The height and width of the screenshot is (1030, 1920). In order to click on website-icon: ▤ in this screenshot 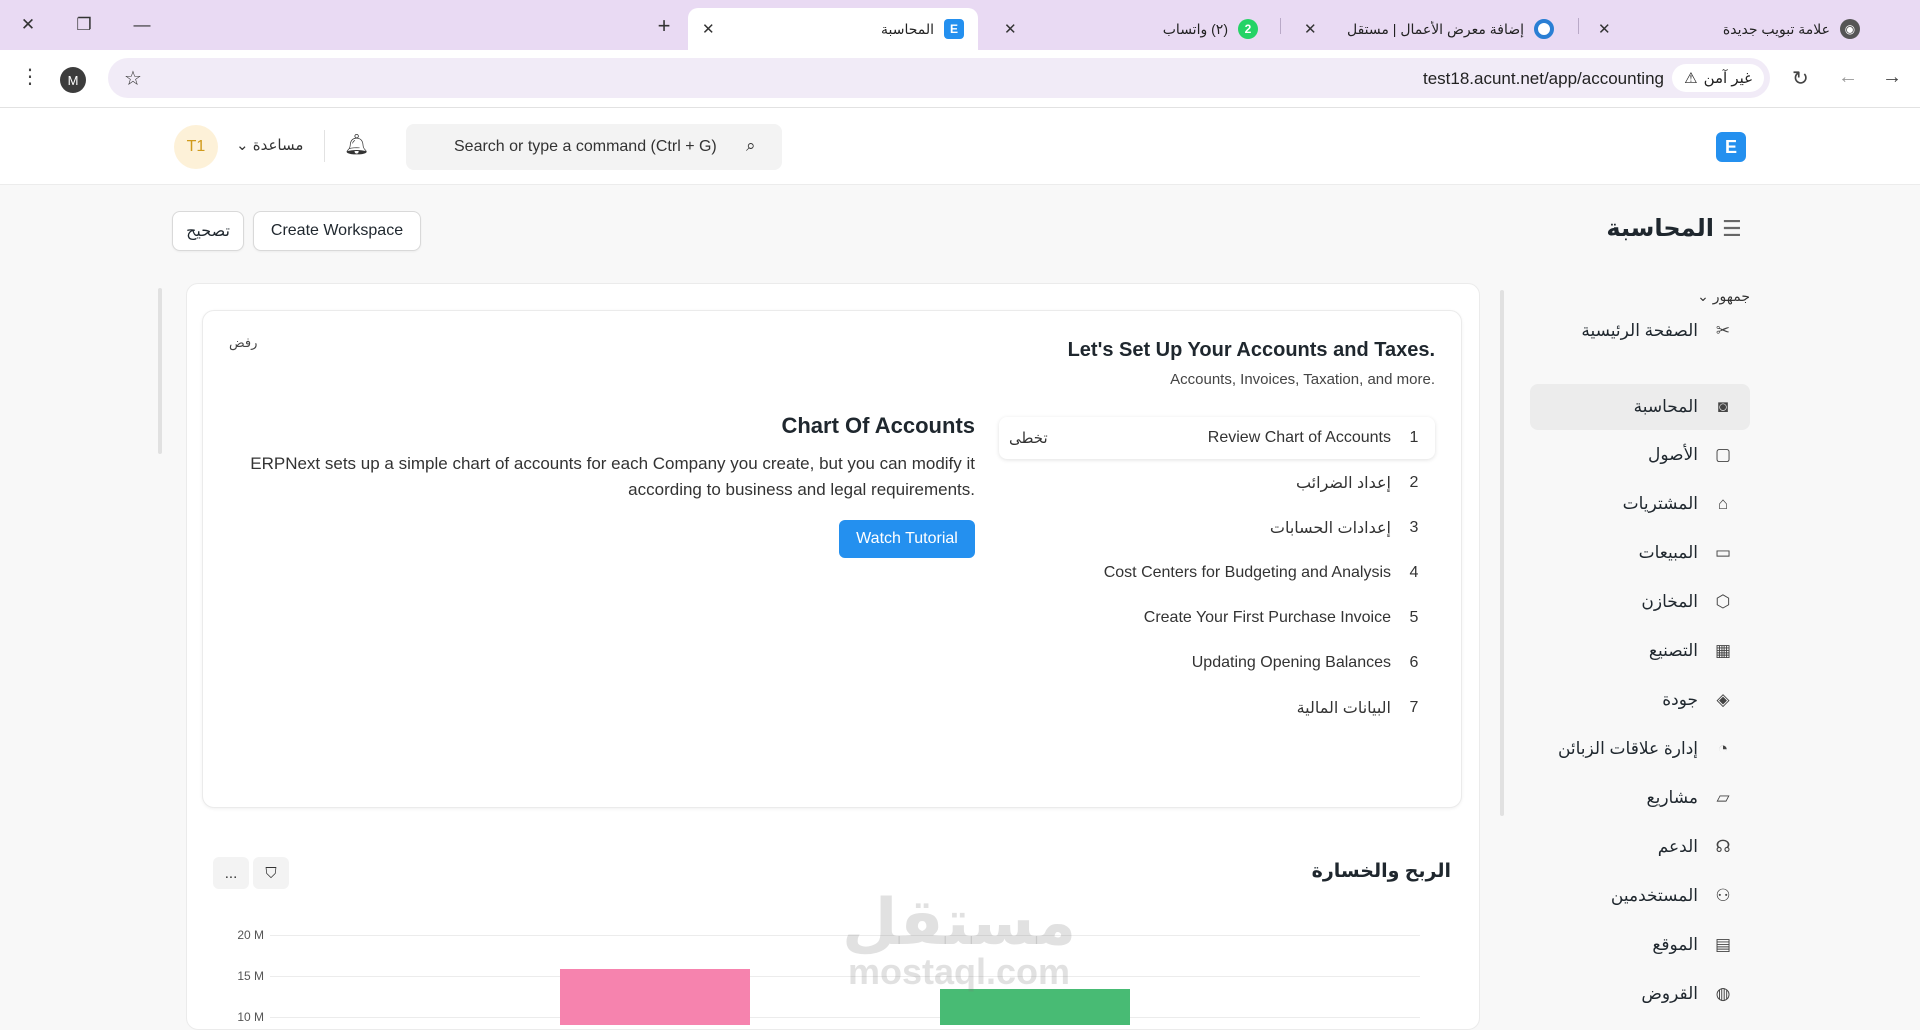, I will do `click(1723, 944)`.